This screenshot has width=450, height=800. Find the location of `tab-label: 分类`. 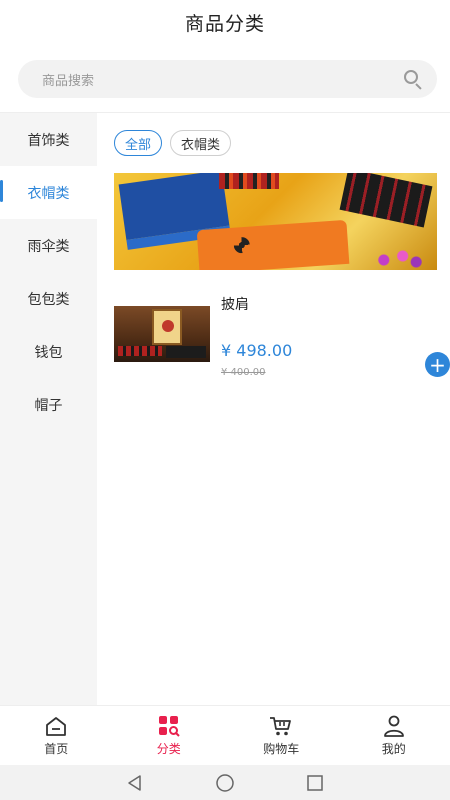

tab-label: 分类 is located at coordinates (168, 748).